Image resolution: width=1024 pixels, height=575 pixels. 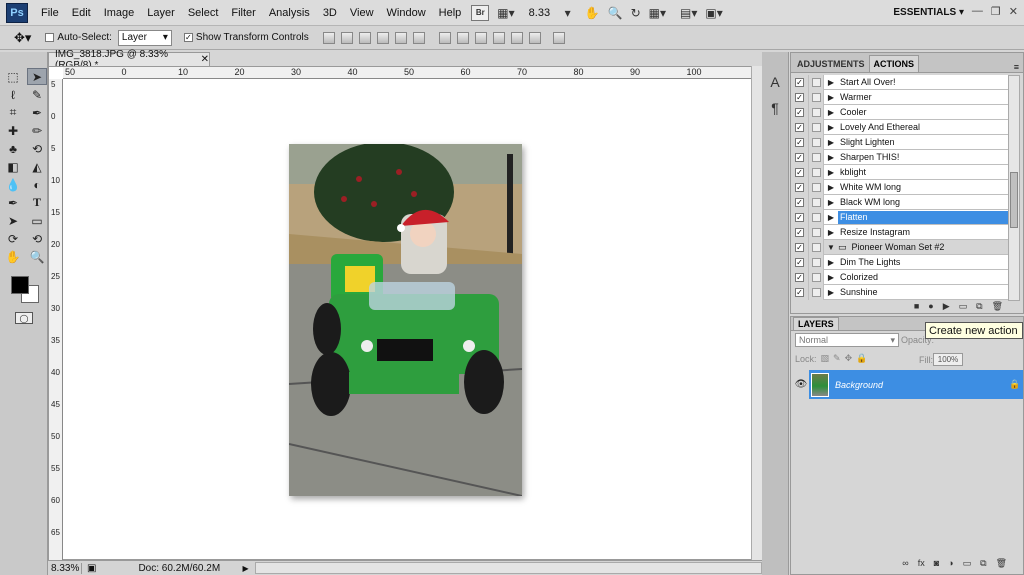 What do you see at coordinates (977, 11) in the screenshot?
I see `minimize-icon: —` at bounding box center [977, 11].